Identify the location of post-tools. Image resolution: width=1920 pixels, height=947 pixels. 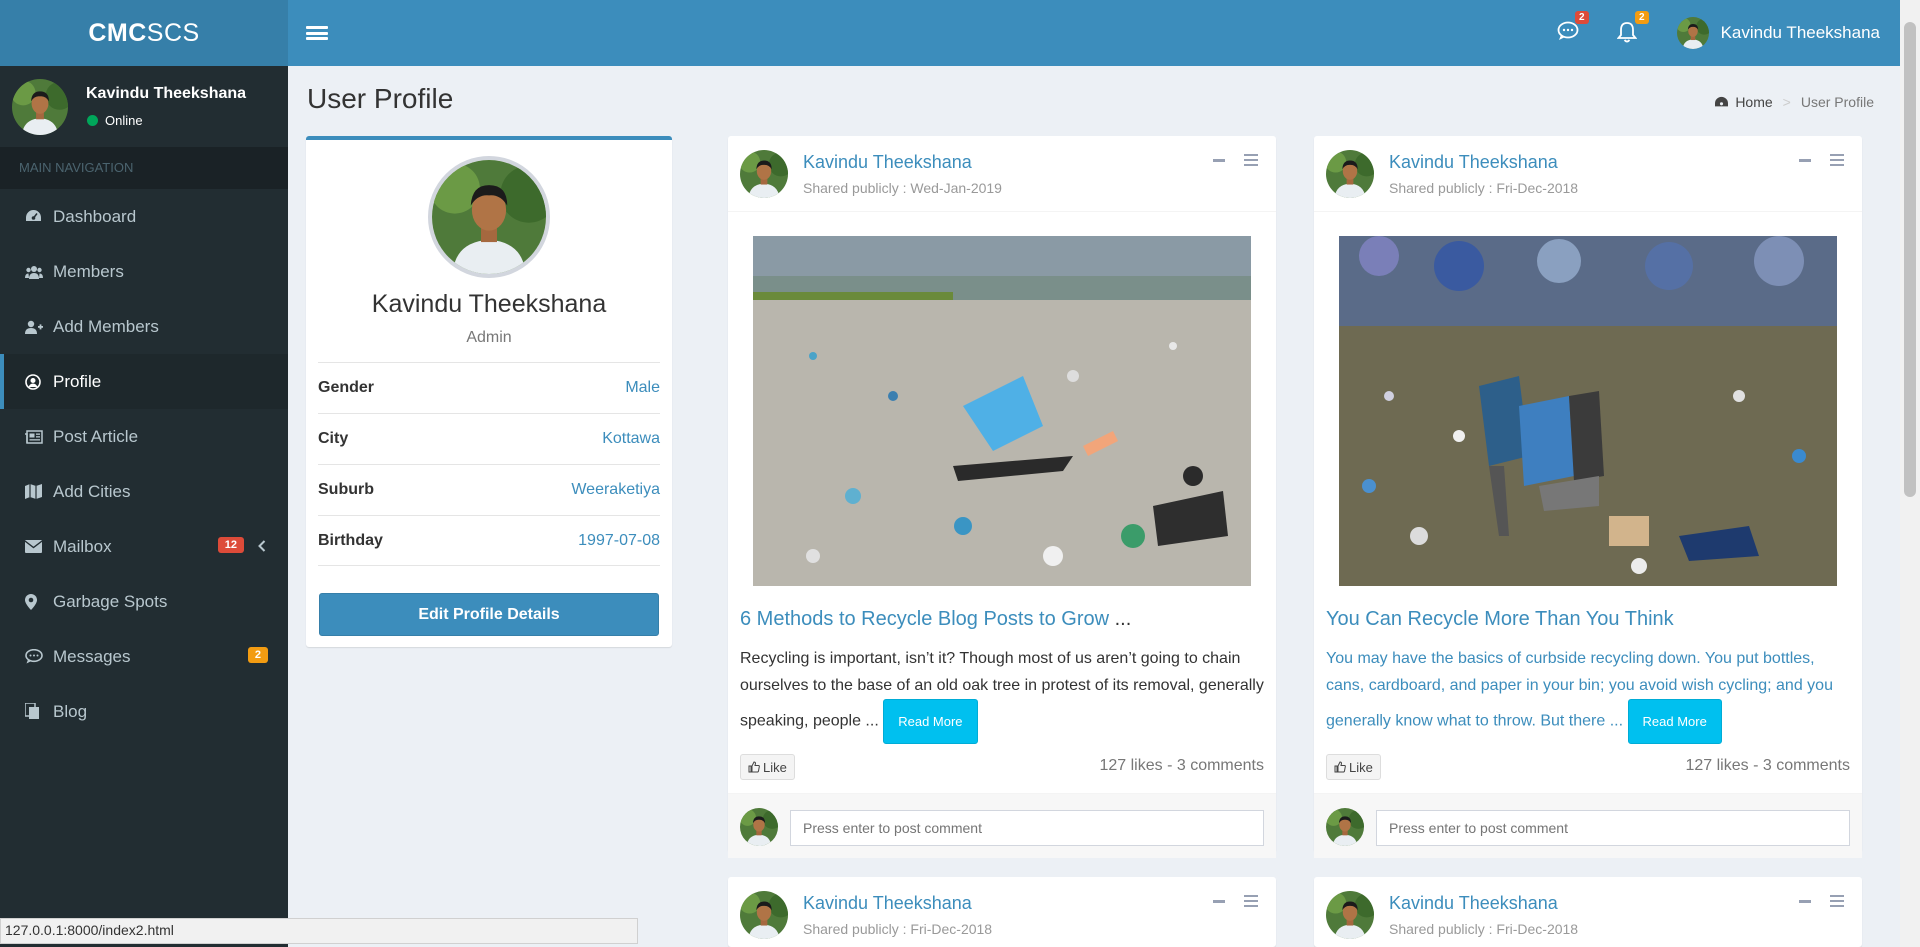
(1235, 901).